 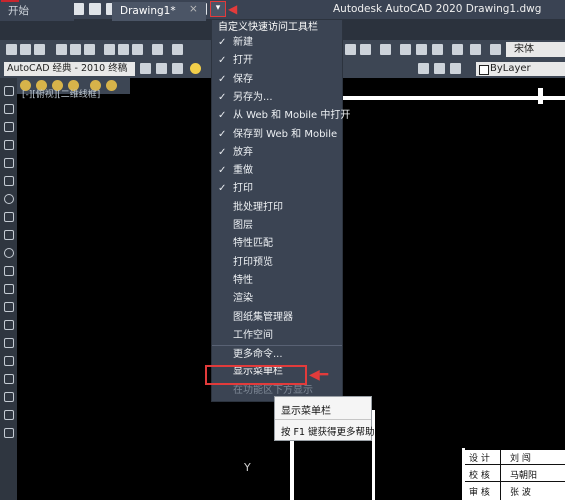 What do you see at coordinates (350, 49) in the screenshot?
I see `pan-icon` at bounding box center [350, 49].